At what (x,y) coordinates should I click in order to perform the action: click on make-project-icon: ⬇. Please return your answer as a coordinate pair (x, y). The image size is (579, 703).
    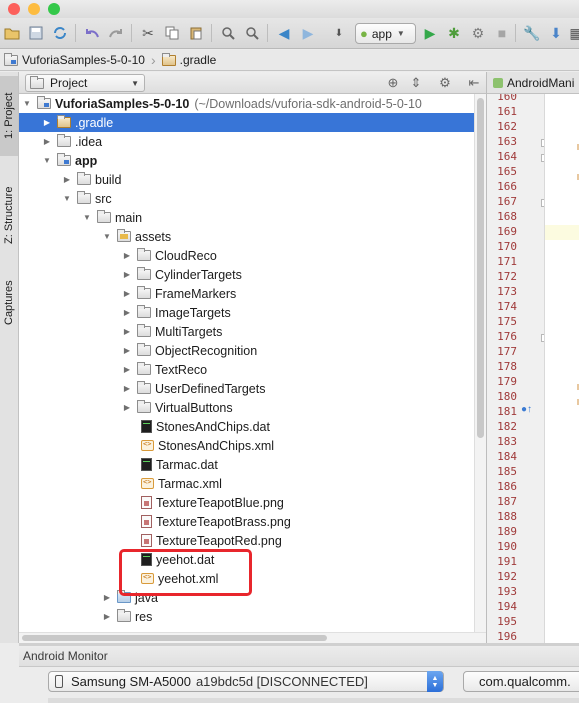
    Looking at the image, I should click on (339, 33).